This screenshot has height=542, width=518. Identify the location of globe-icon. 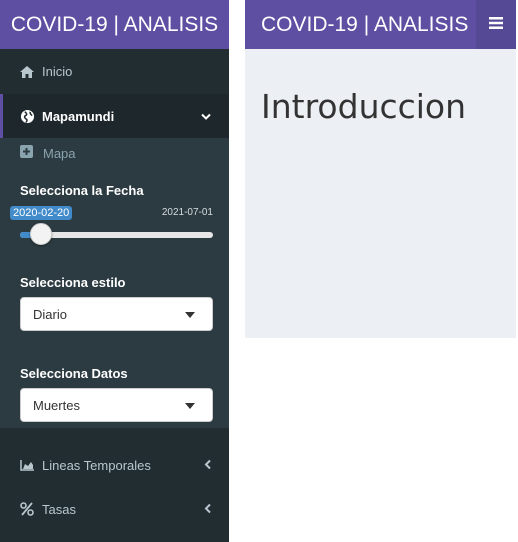
(27, 116).